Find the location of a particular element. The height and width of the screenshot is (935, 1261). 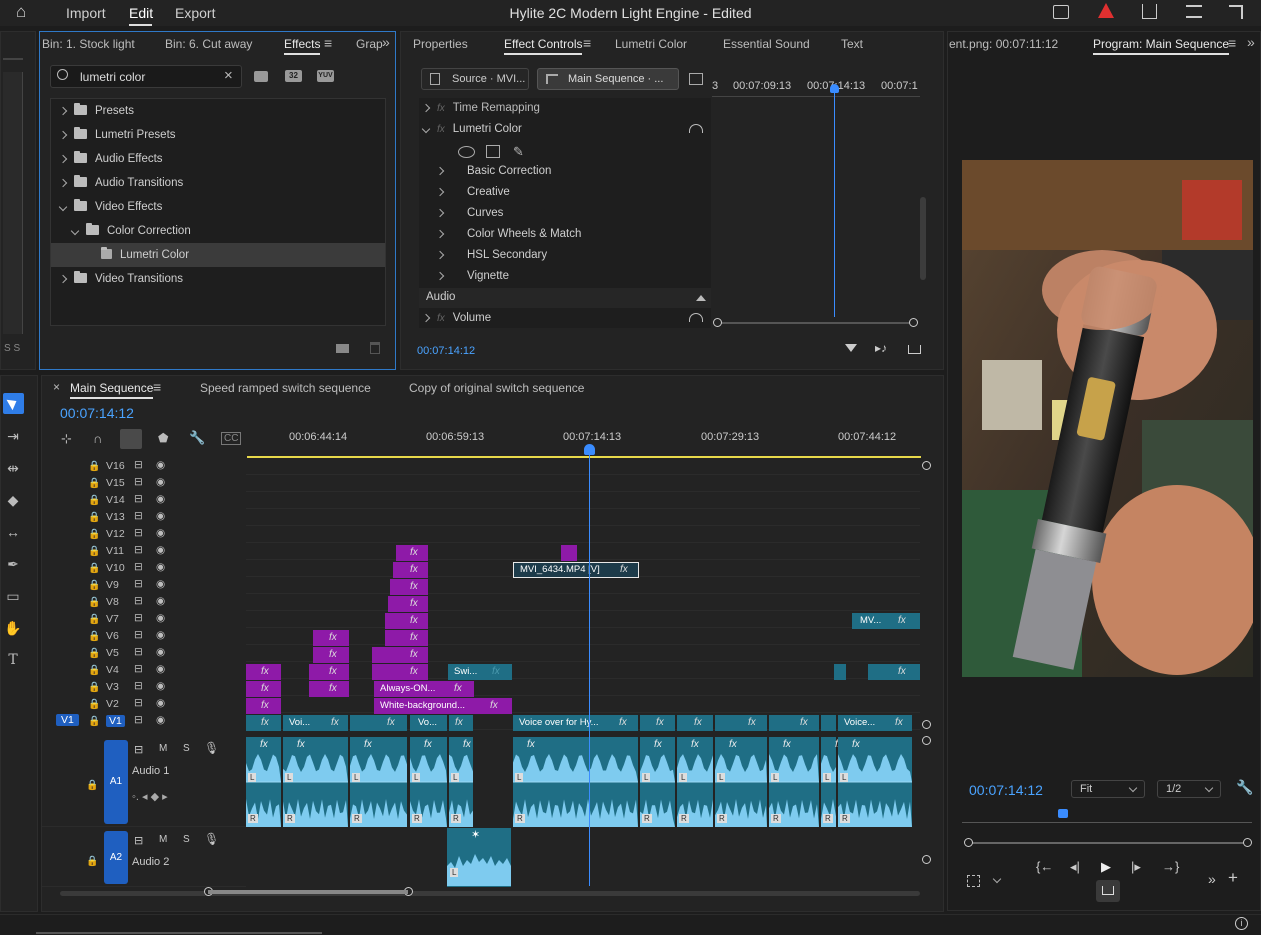

tree-item-video-effects: Video Effects is located at coordinates (110, 206).